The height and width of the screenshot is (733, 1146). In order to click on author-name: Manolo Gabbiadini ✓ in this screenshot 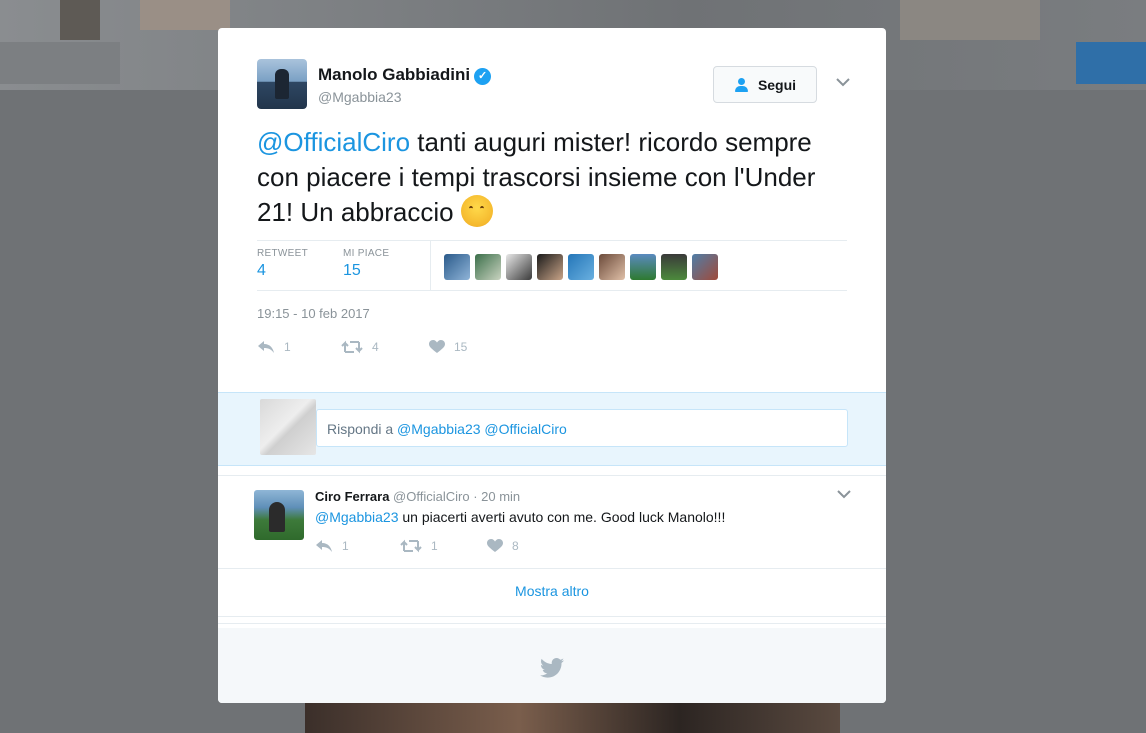, I will do `click(405, 75)`.